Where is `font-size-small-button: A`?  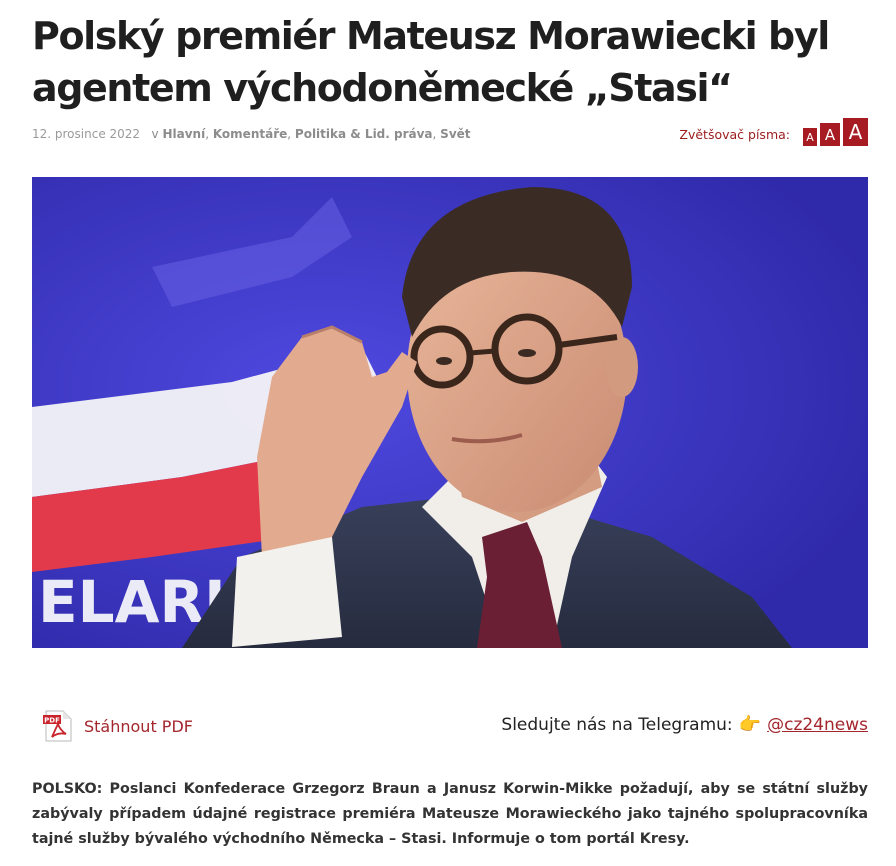
font-size-small-button: A is located at coordinates (810, 137).